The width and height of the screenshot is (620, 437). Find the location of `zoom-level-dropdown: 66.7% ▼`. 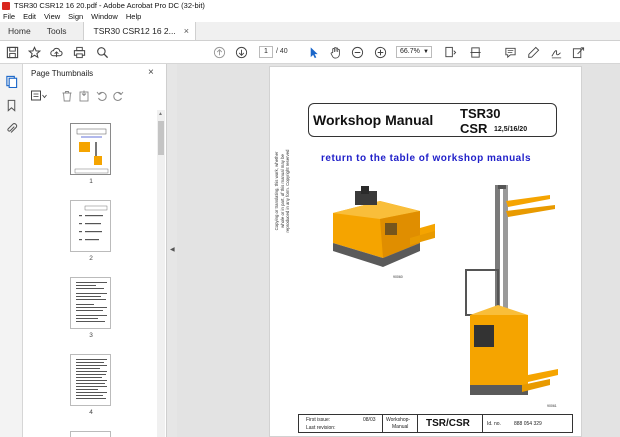

zoom-level-dropdown: 66.7% ▼ is located at coordinates (414, 52).